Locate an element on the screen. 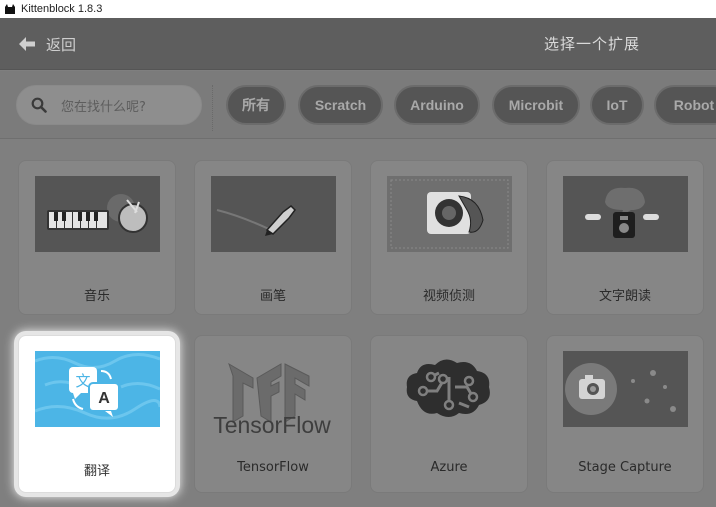  svg-text: A is located at coordinates (104, 398).